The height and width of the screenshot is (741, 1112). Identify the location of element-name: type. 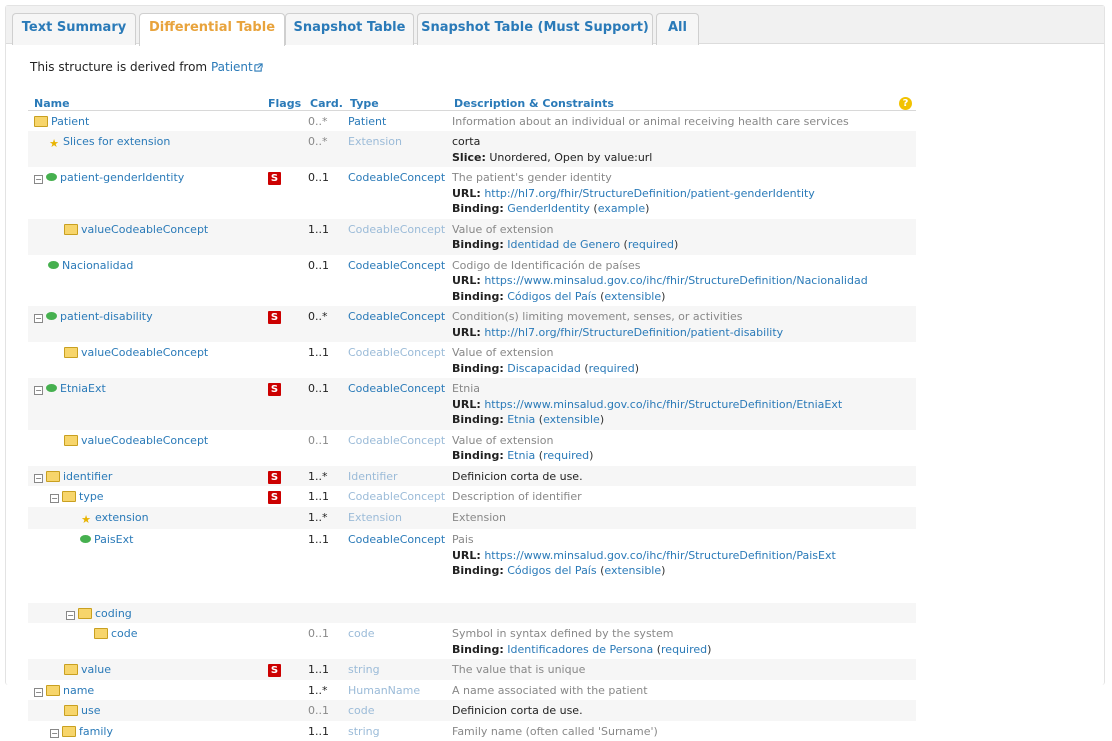
(91, 496).